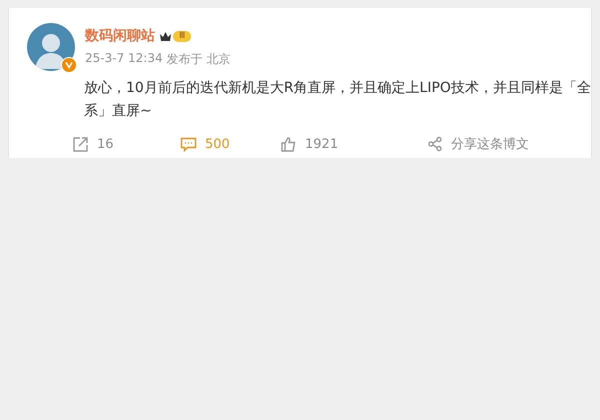 This screenshot has width=600, height=420. What do you see at coordinates (182, 36) in the screenshot?
I see `level-badge: Ⅲ` at bounding box center [182, 36].